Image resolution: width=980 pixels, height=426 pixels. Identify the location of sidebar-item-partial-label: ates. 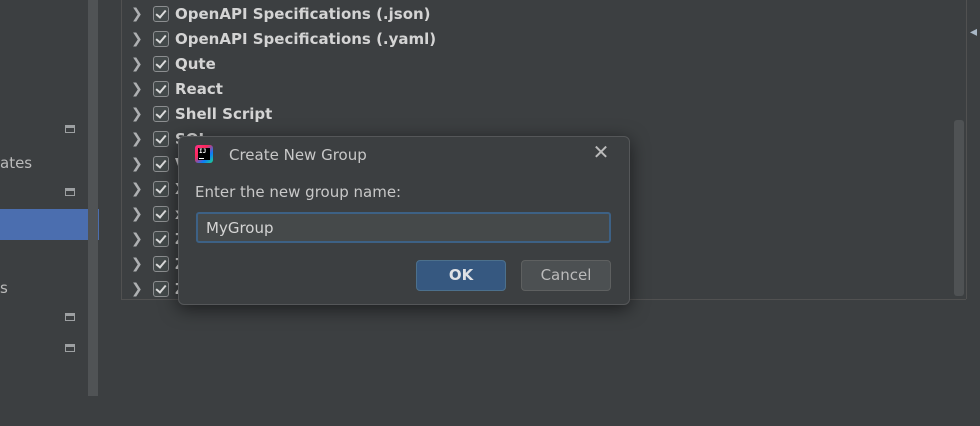
(16, 163).